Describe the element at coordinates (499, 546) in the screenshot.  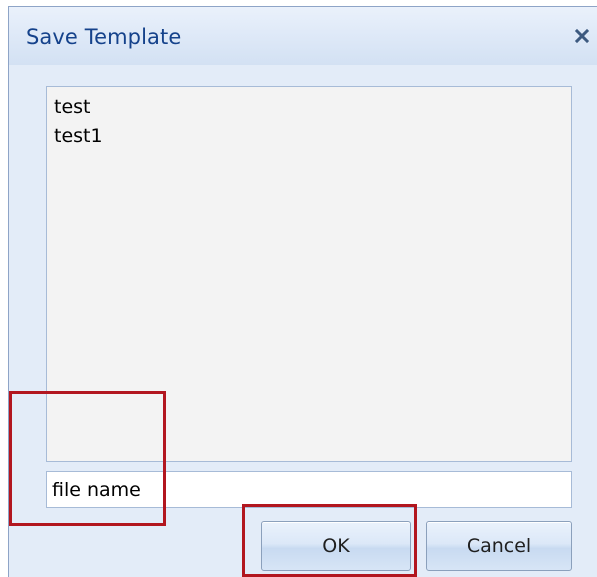
I see `cancel-button: Cancel` at that location.